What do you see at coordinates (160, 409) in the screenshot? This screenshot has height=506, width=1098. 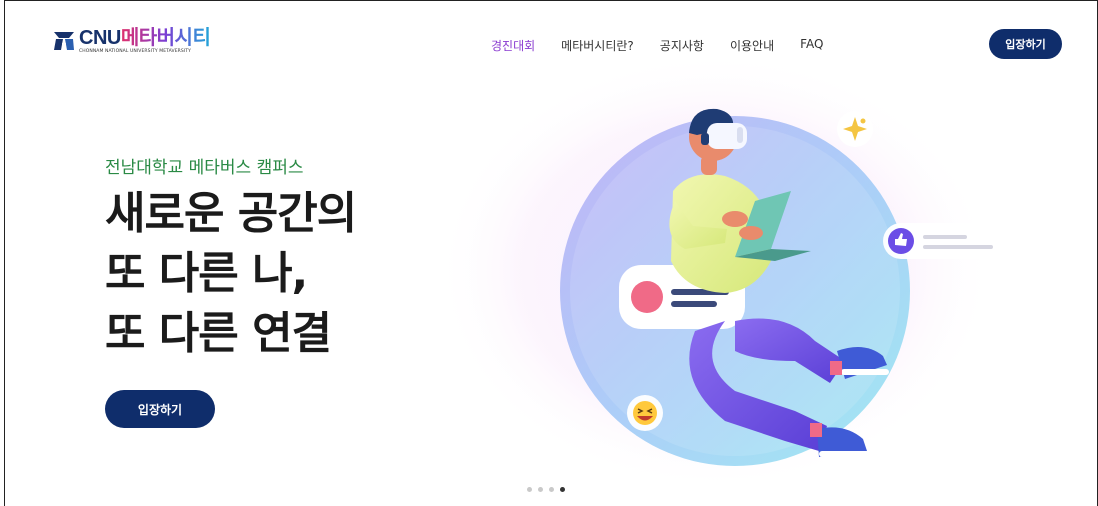 I see `hero-enter-button: 입장하기` at bounding box center [160, 409].